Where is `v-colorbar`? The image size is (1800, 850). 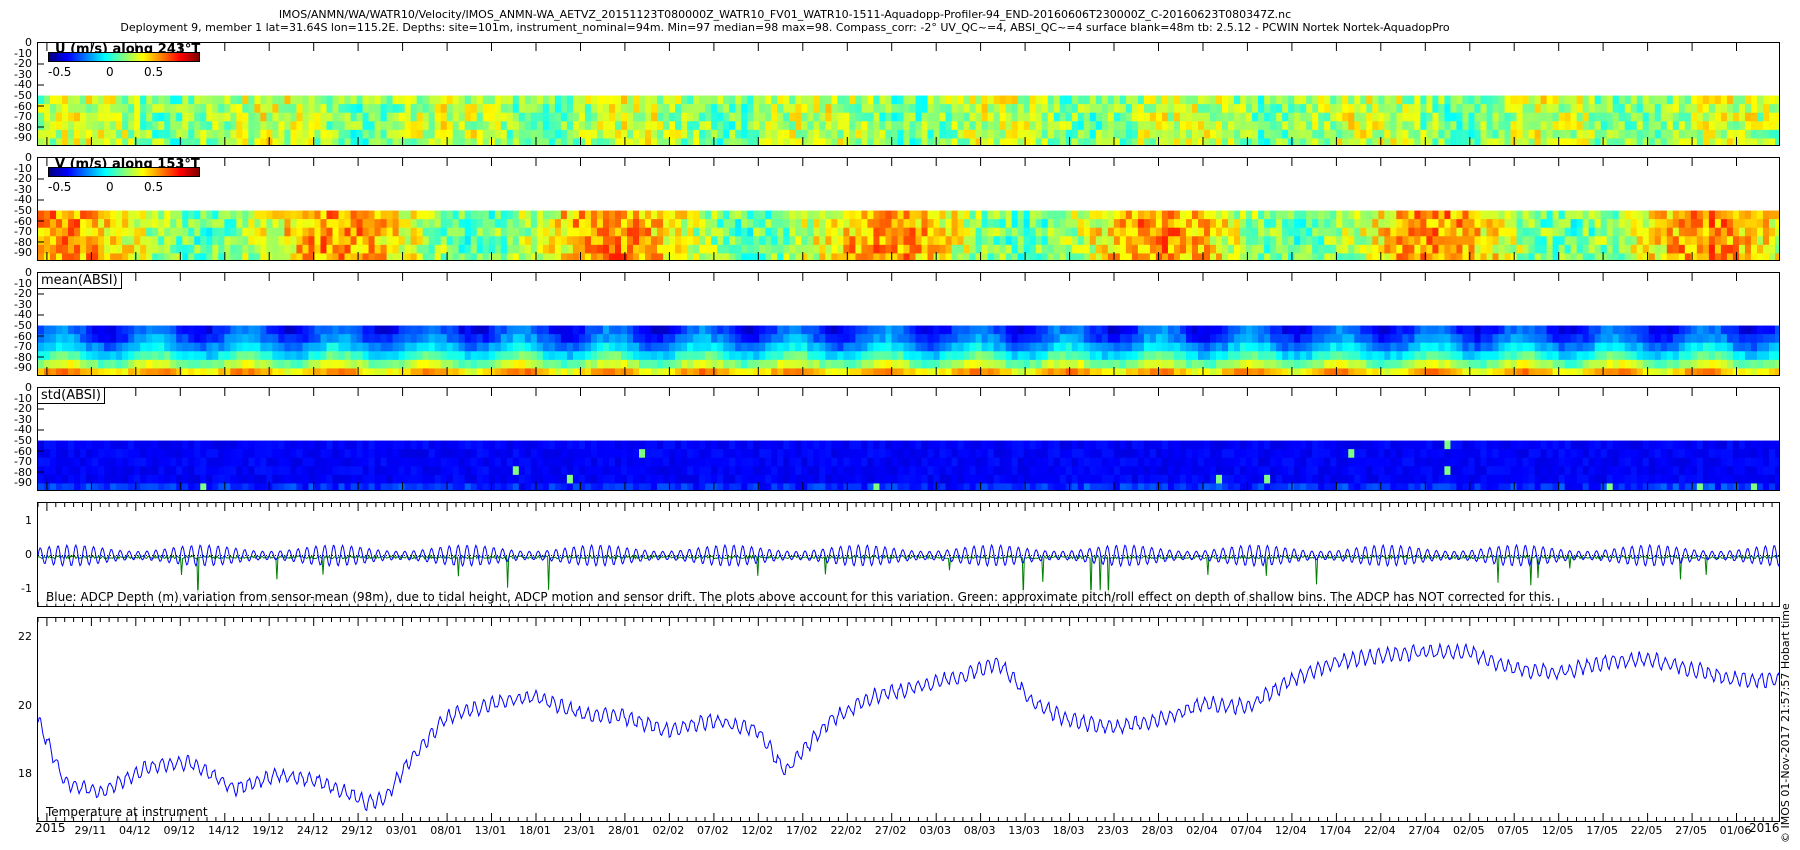
v-colorbar is located at coordinates (124, 172).